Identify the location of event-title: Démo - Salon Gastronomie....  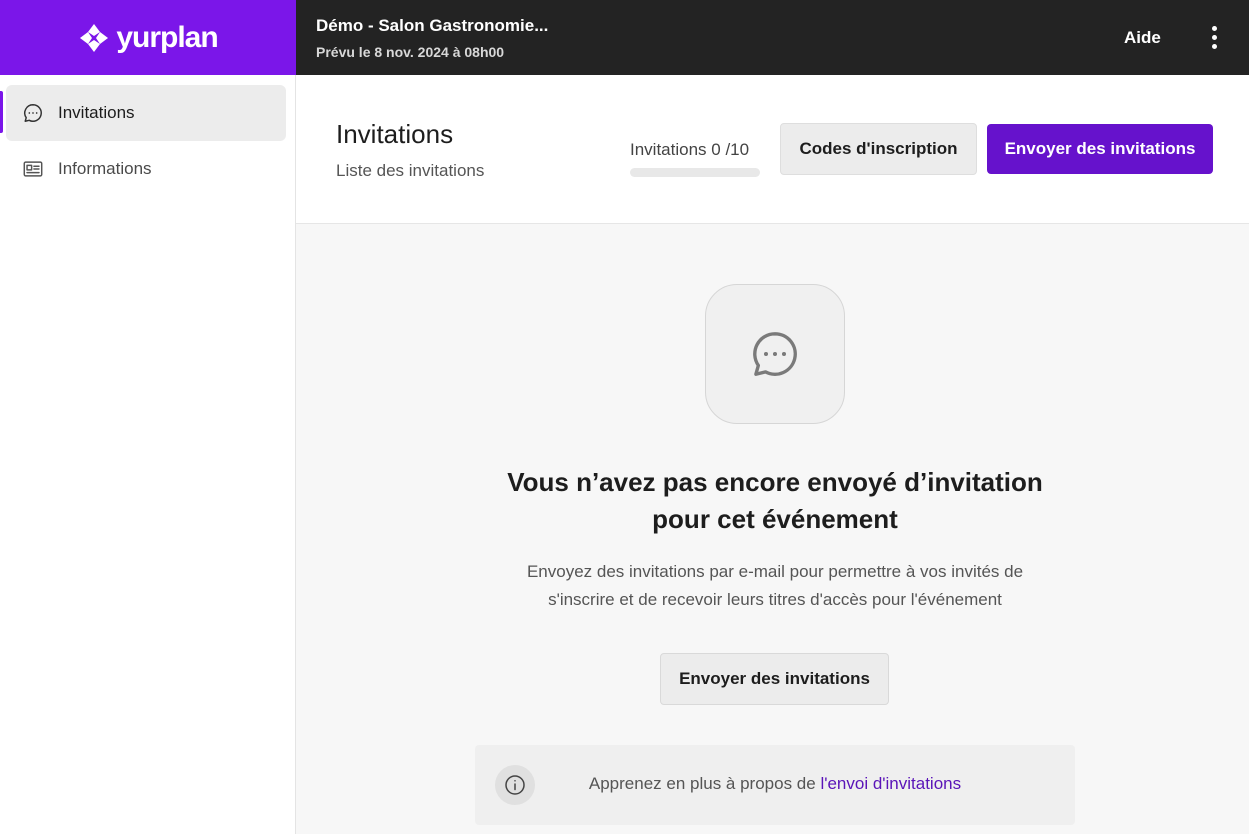
(432, 25).